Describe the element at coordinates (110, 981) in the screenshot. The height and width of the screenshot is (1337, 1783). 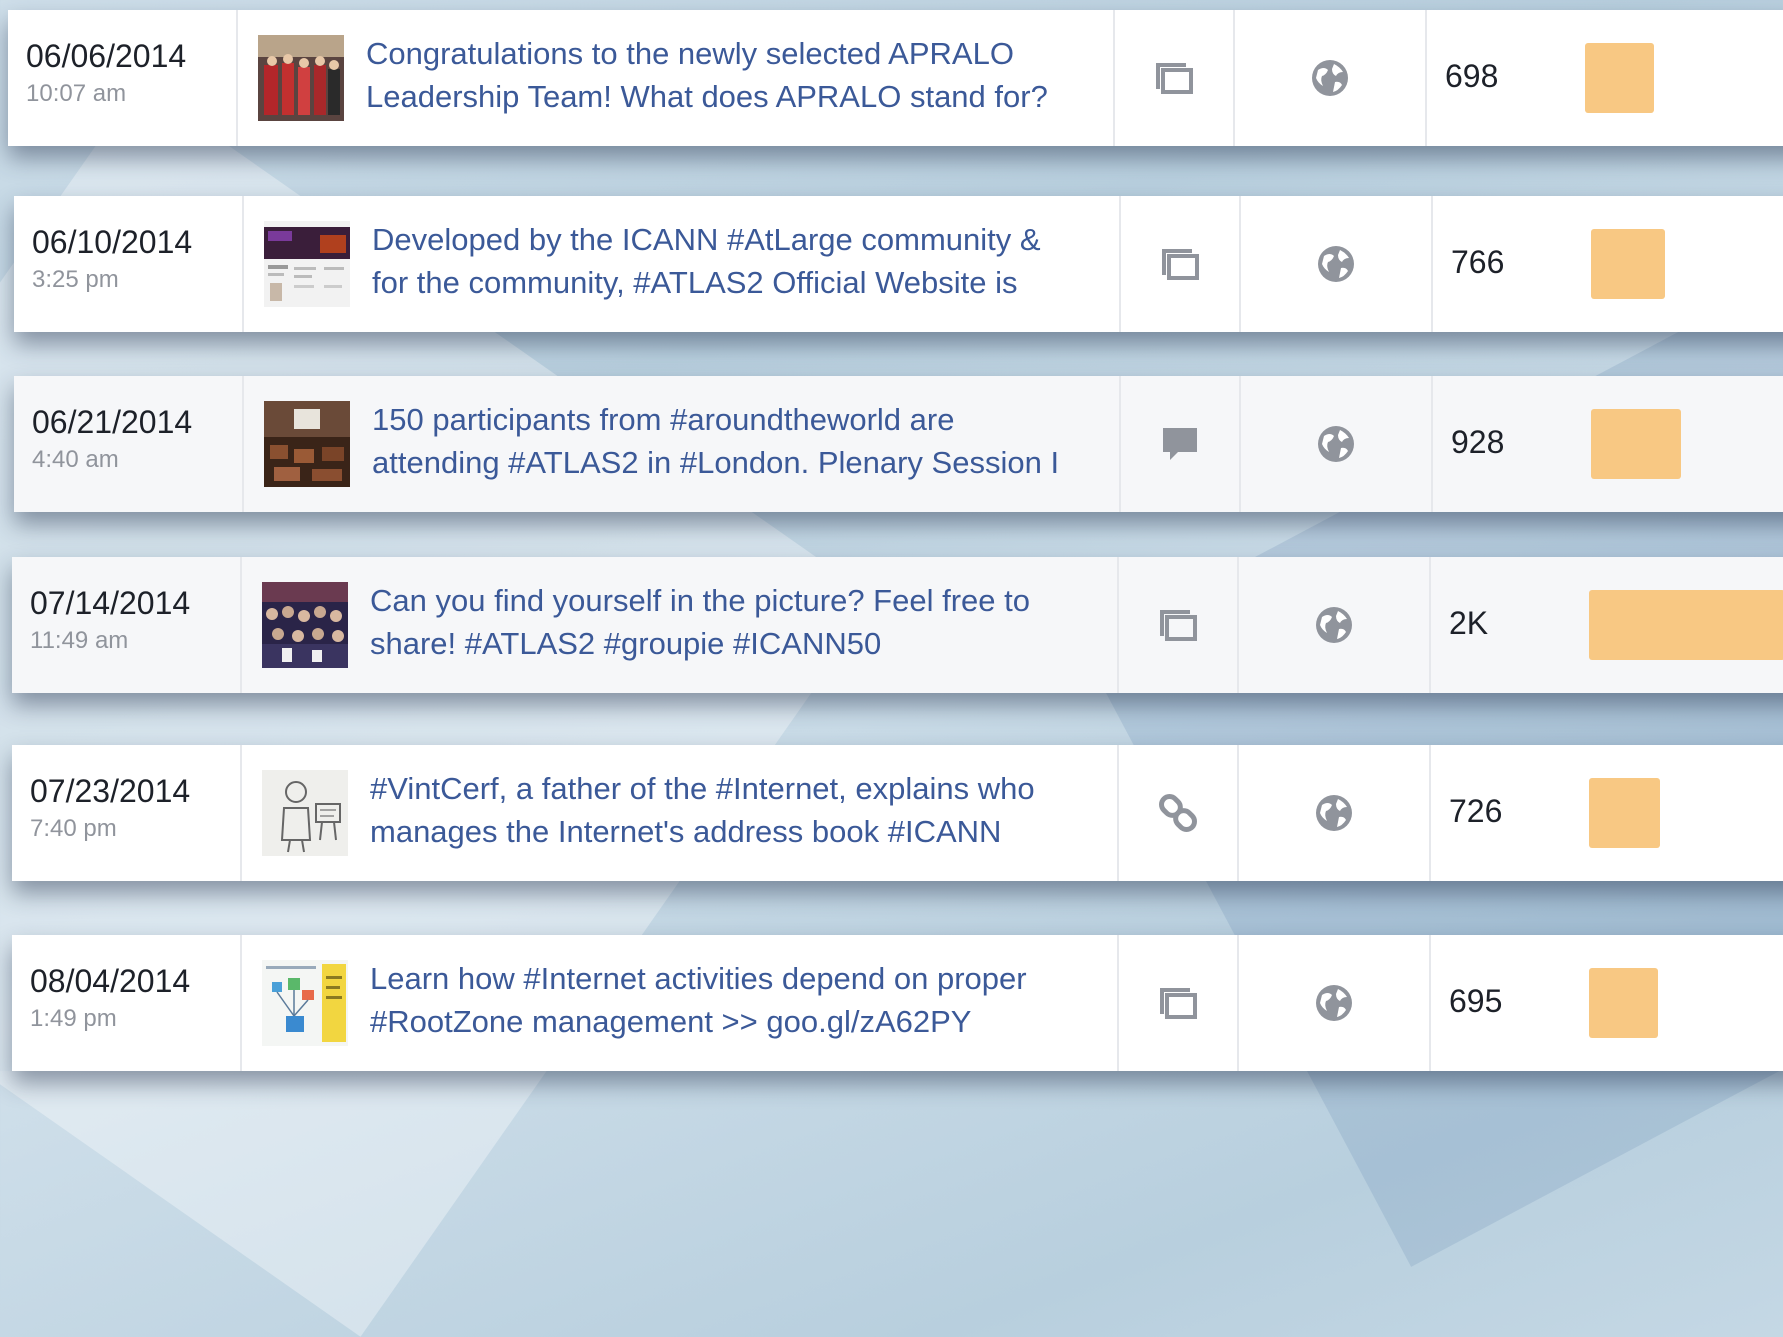
I see `post-date: 08/04/2014` at that location.